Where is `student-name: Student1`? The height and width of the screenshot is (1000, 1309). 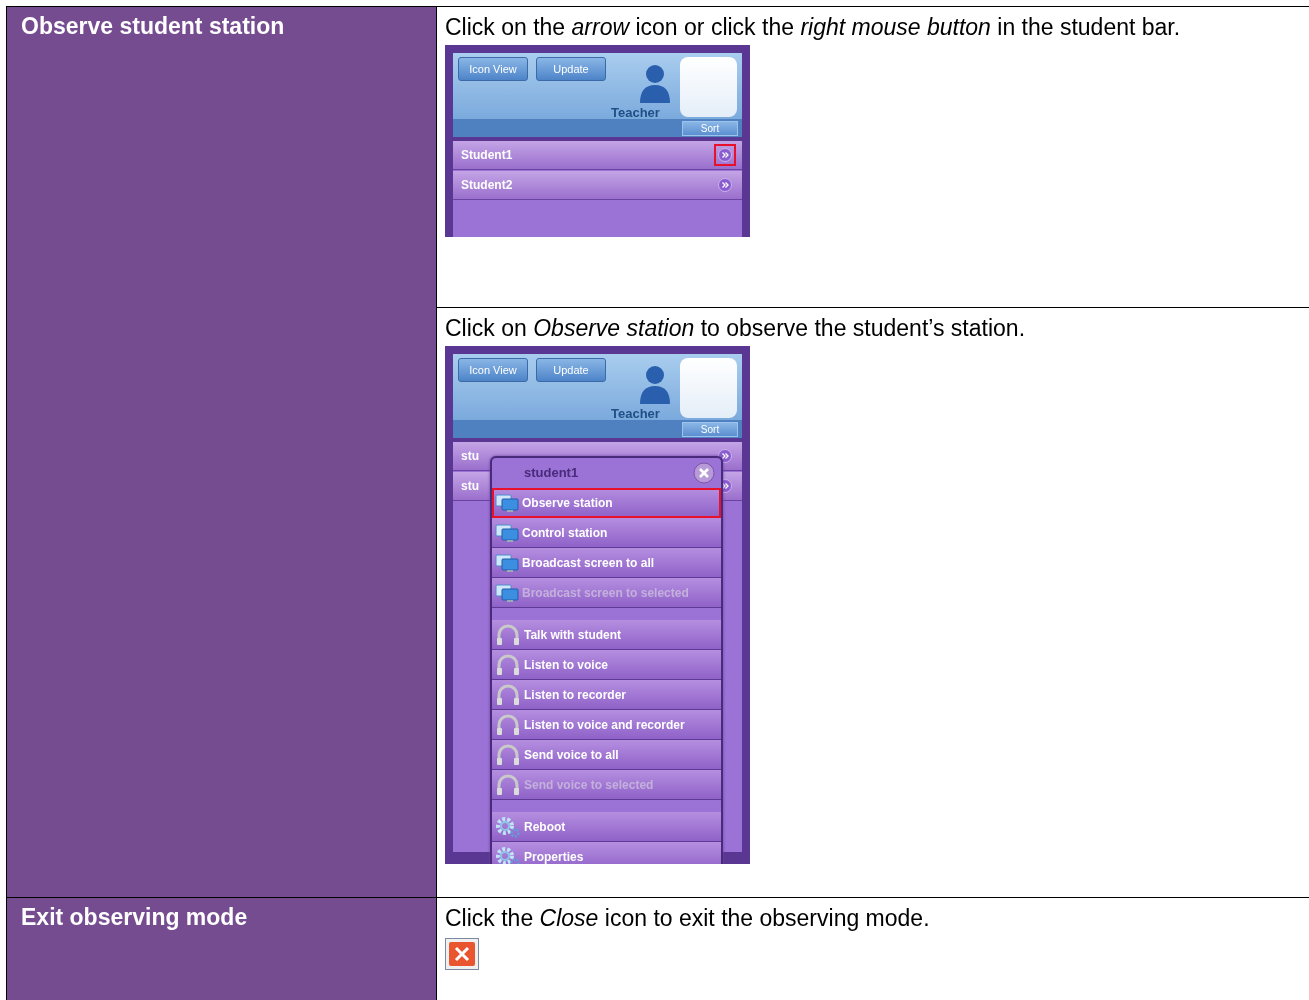
student-name: Student1 is located at coordinates (487, 155).